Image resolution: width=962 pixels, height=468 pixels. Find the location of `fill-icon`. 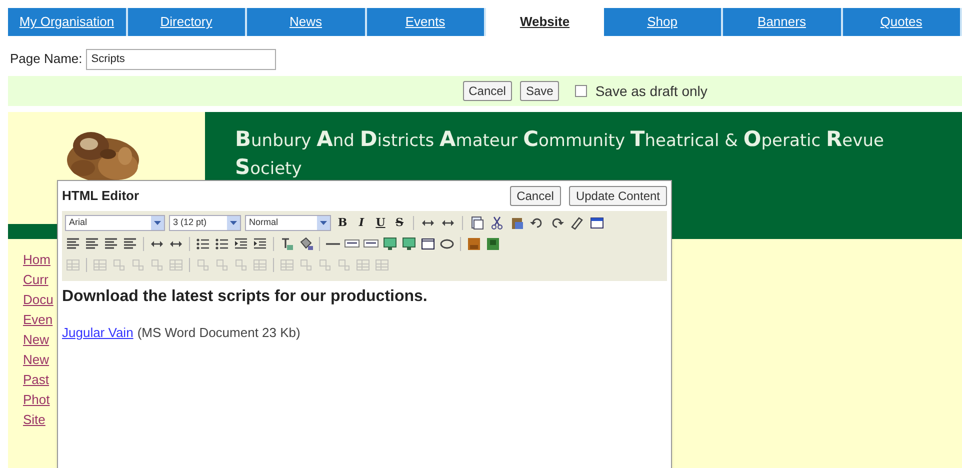

fill-icon is located at coordinates (306, 244).